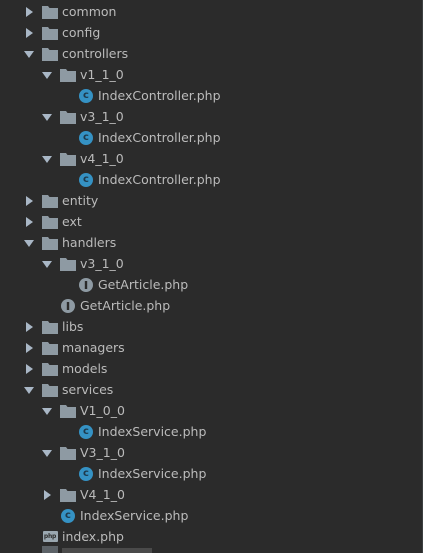  I want to click on tree-item-common: common, so click(211, 11).